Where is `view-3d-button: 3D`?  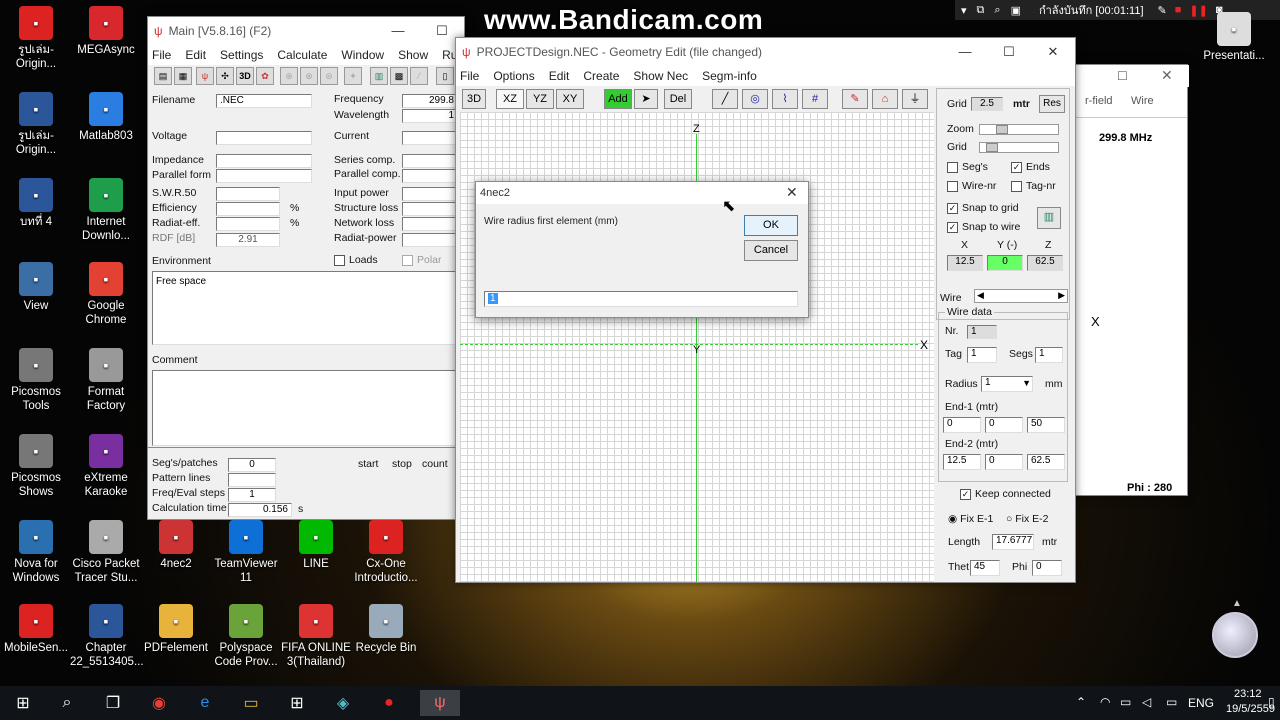 view-3d-button: 3D is located at coordinates (474, 99).